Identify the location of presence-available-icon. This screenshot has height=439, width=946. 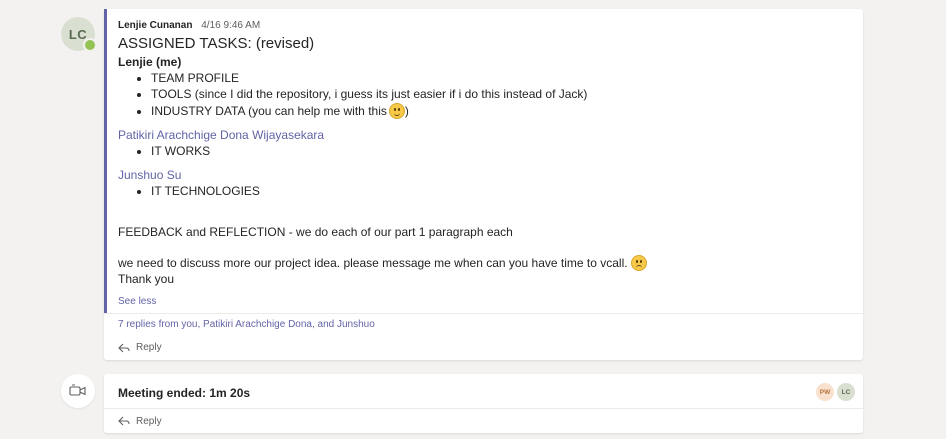
(90, 45).